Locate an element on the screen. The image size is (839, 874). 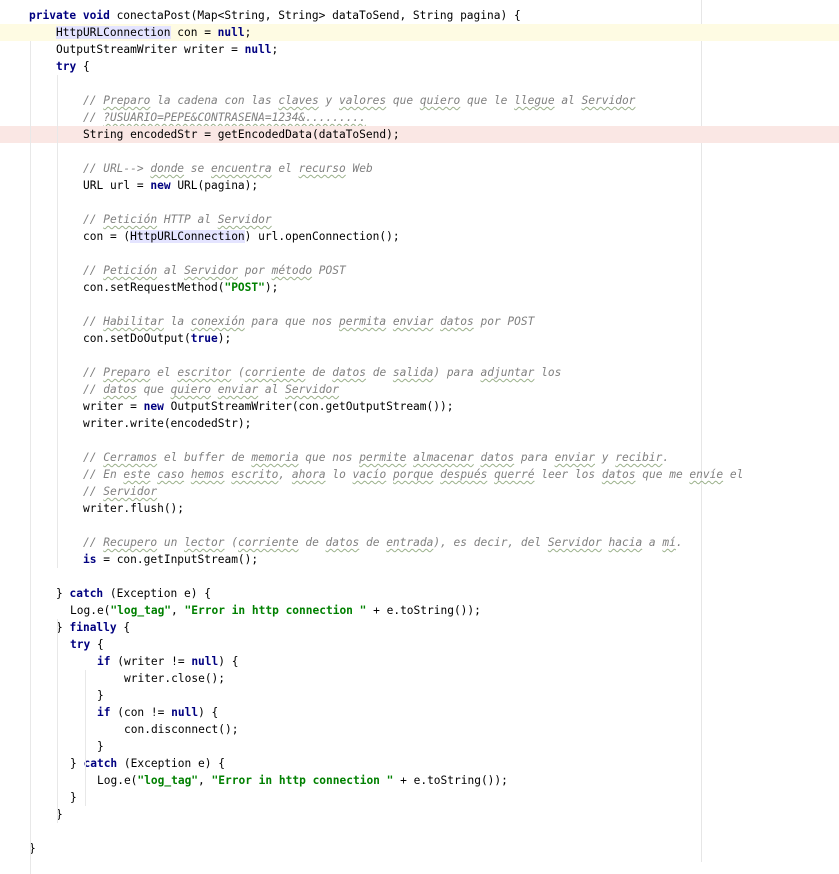
code-line-content: URL url = new URL(pagina); is located at coordinates (170, 185).